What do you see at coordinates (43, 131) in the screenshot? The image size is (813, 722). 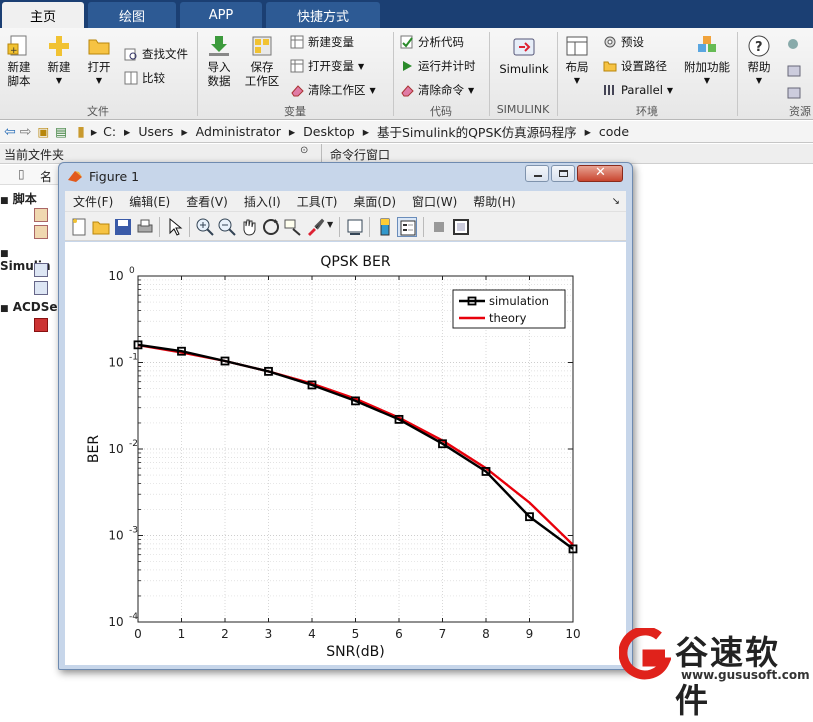 I see `up-folder-icon: ▣` at bounding box center [43, 131].